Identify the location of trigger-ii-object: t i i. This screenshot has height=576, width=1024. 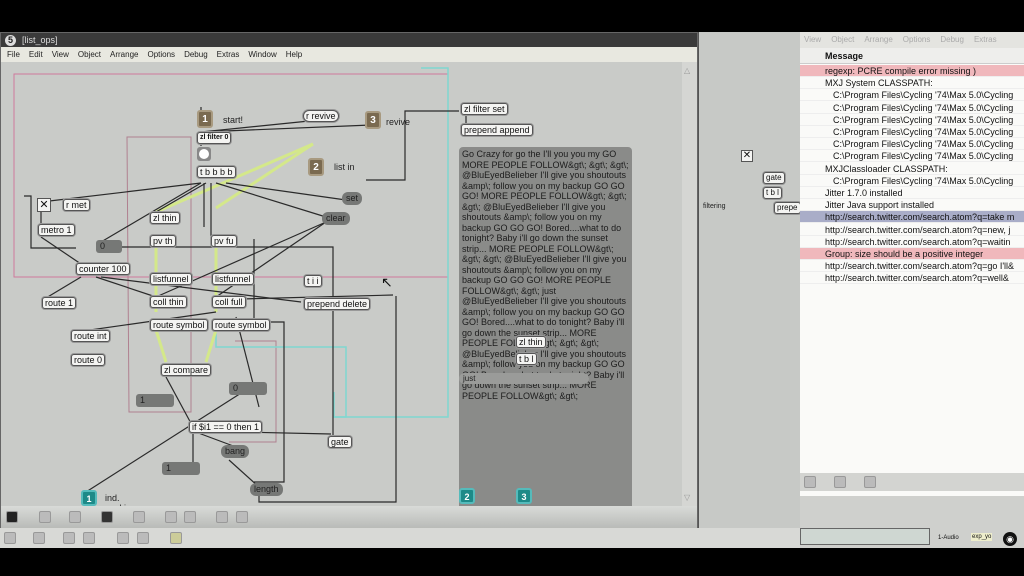
(313, 281).